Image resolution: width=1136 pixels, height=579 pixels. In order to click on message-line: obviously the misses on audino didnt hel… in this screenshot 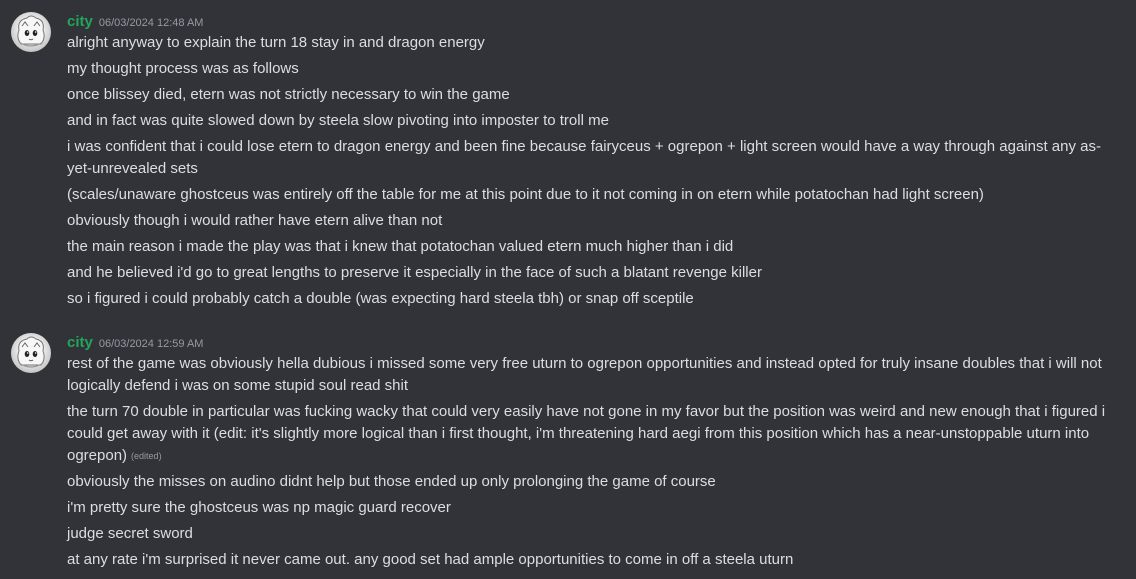, I will do `click(391, 481)`.